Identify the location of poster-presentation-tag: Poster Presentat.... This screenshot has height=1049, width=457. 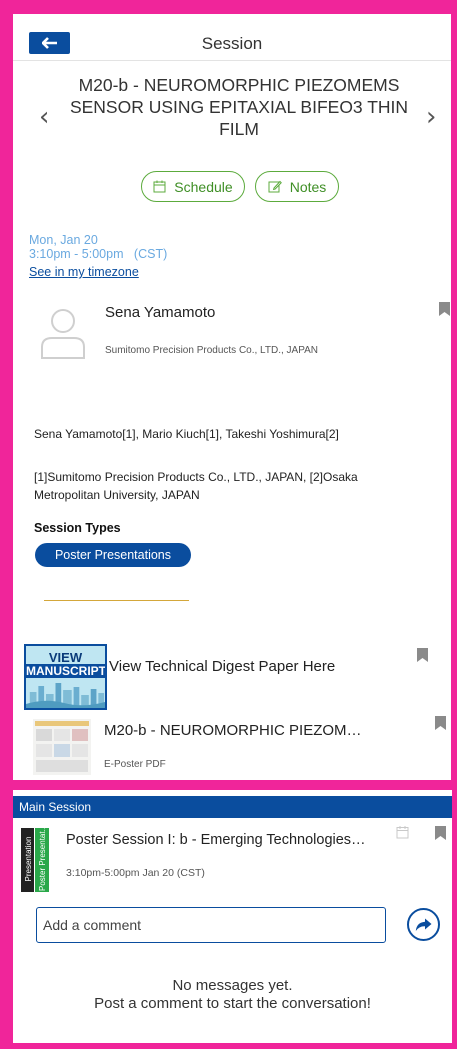
(42, 859).